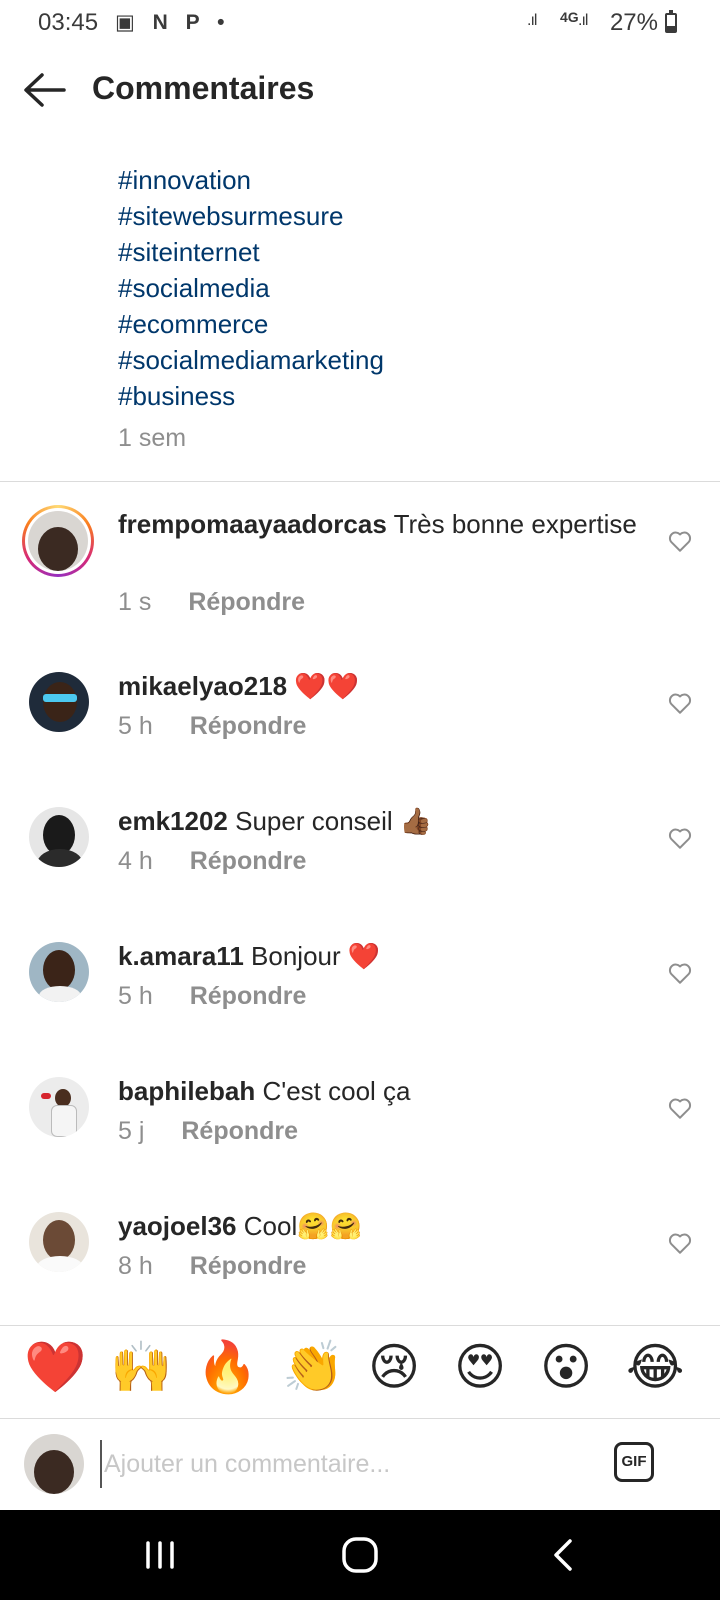 The image size is (720, 1600). I want to click on hashtag-link: #siteinternet, so click(251, 252).